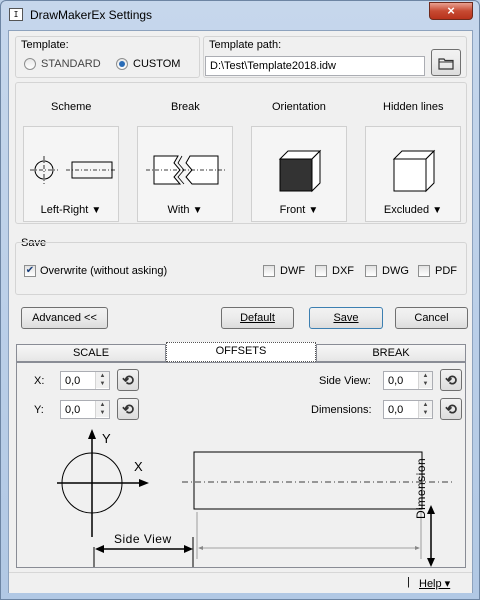 This screenshot has height=600, width=480. I want to click on cube-icon, so click(414, 171).